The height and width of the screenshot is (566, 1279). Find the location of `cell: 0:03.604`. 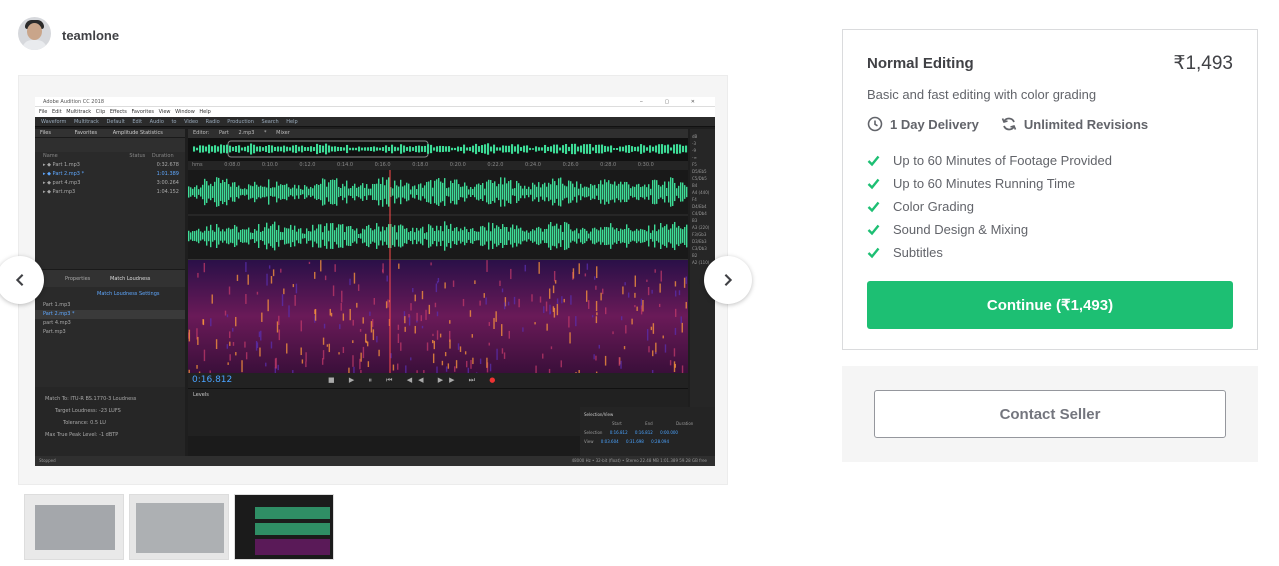

cell: 0:03.604 is located at coordinates (609, 441).